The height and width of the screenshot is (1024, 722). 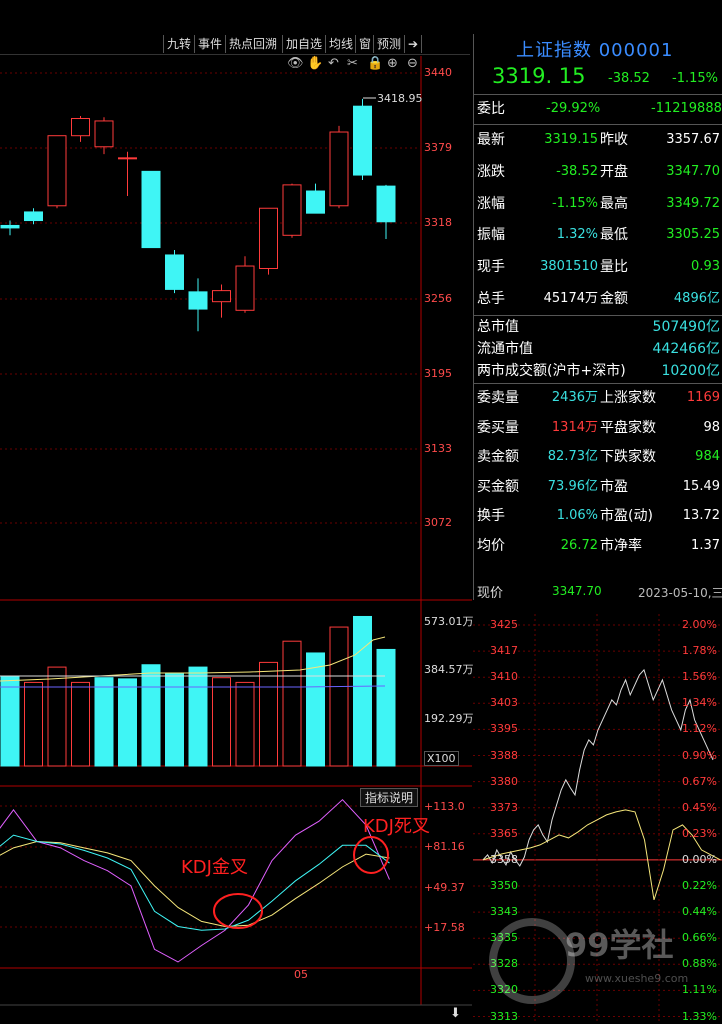 What do you see at coordinates (301, 974) in the screenshot?
I see `date-axis-label: 05` at bounding box center [301, 974].